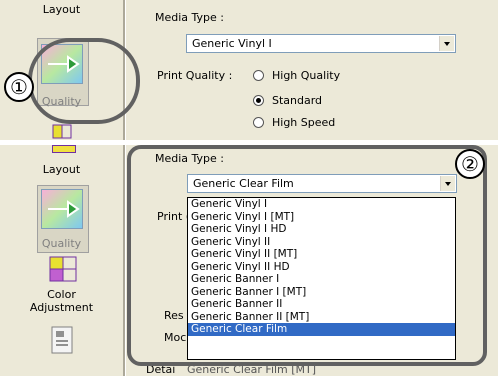 This screenshot has width=498, height=376. What do you see at coordinates (297, 100) in the screenshot?
I see `radio-label-standard: Standard` at bounding box center [297, 100].